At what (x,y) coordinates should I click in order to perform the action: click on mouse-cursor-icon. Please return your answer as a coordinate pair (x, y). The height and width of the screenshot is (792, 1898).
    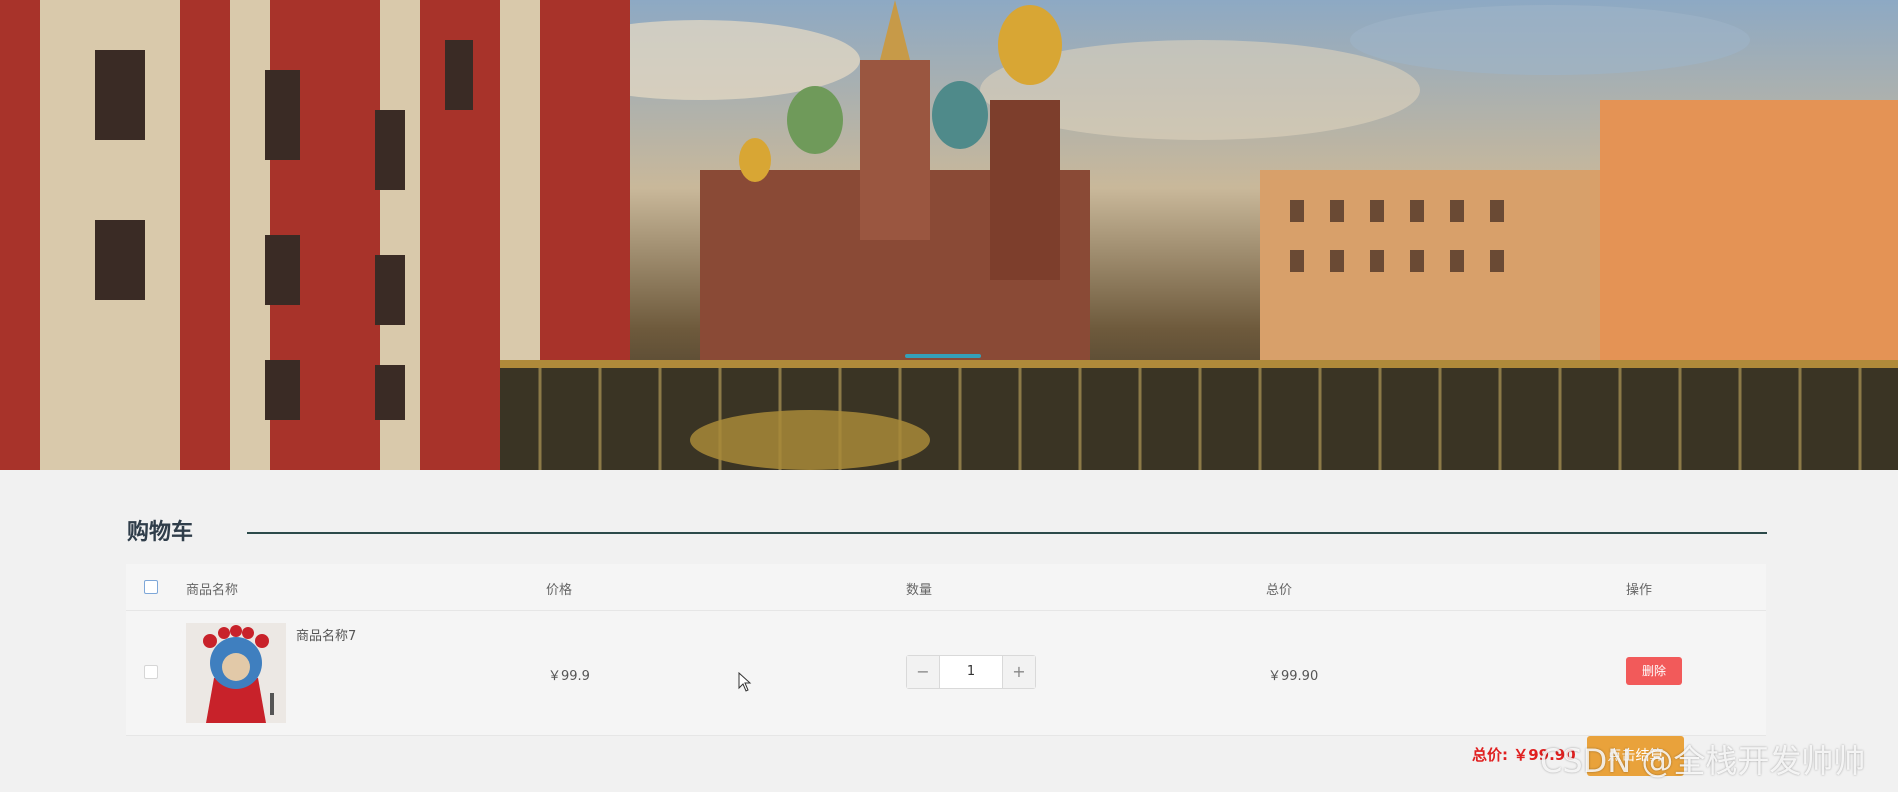
    Looking at the image, I should click on (745, 683).